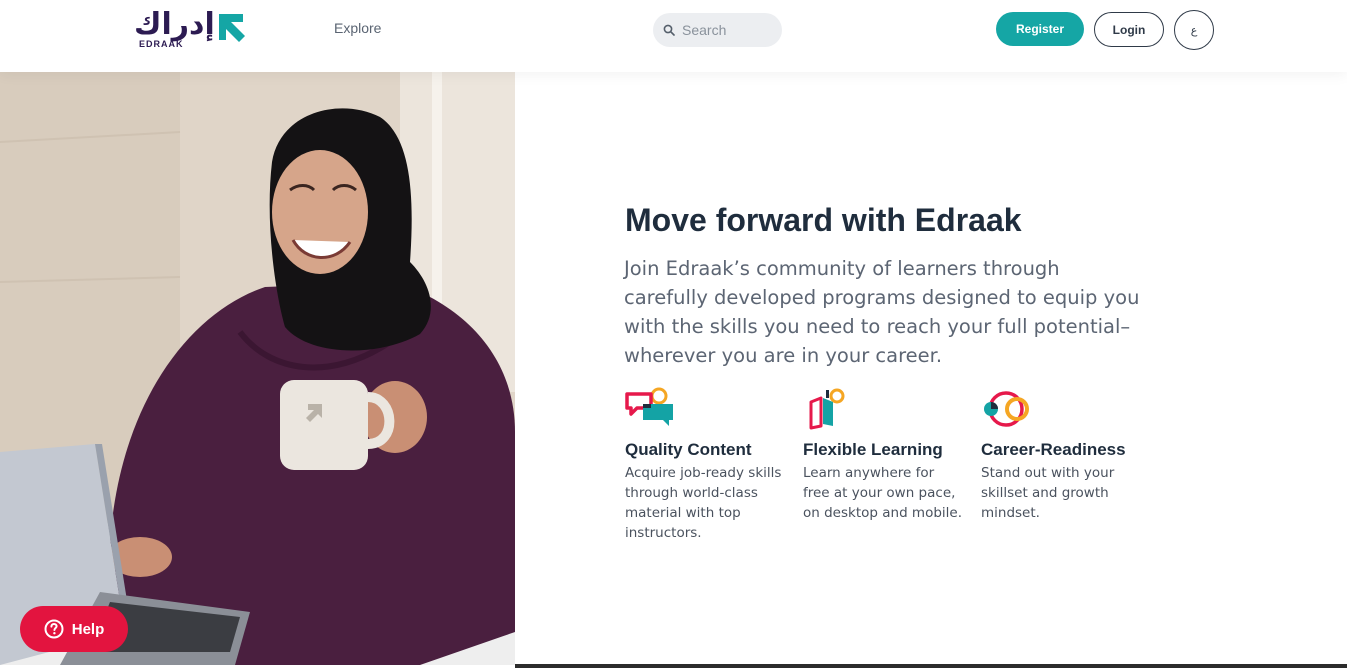  I want to click on linked-rings-icon, so click(1006, 409).